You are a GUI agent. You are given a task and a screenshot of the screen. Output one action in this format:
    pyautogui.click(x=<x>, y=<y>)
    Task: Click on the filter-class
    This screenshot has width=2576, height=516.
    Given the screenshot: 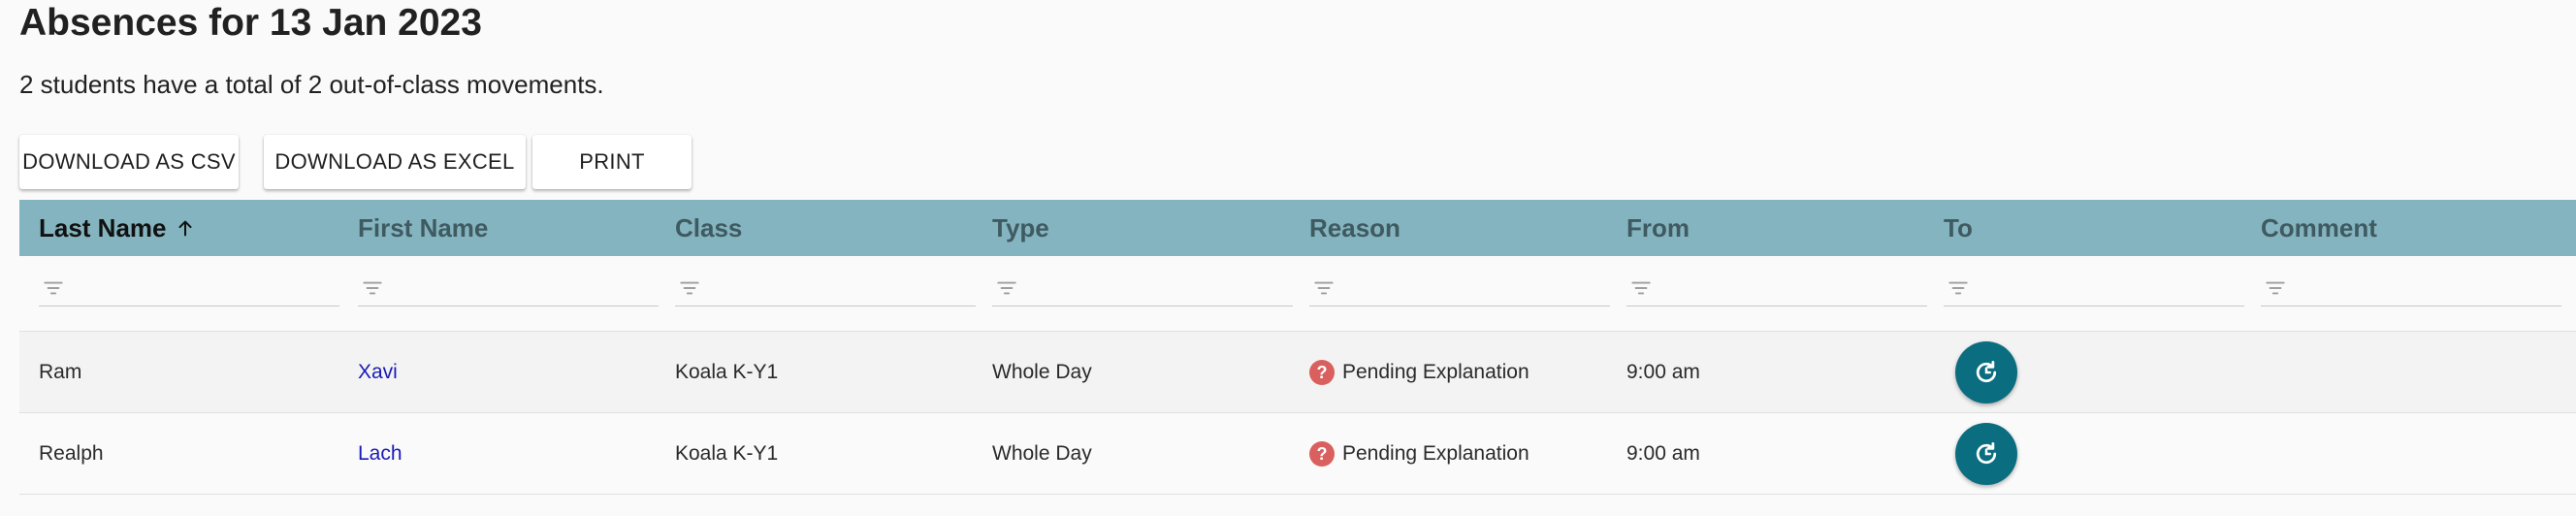 What is the action you would take?
    pyautogui.click(x=825, y=288)
    